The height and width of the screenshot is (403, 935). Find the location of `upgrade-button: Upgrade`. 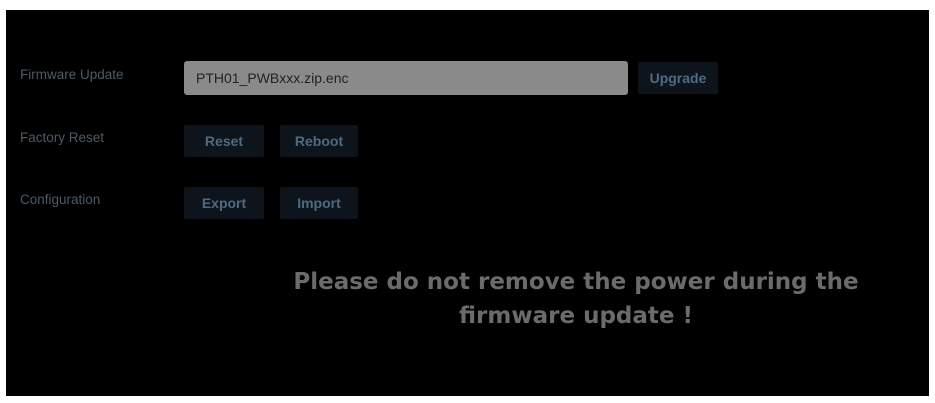

upgrade-button: Upgrade is located at coordinates (678, 78).